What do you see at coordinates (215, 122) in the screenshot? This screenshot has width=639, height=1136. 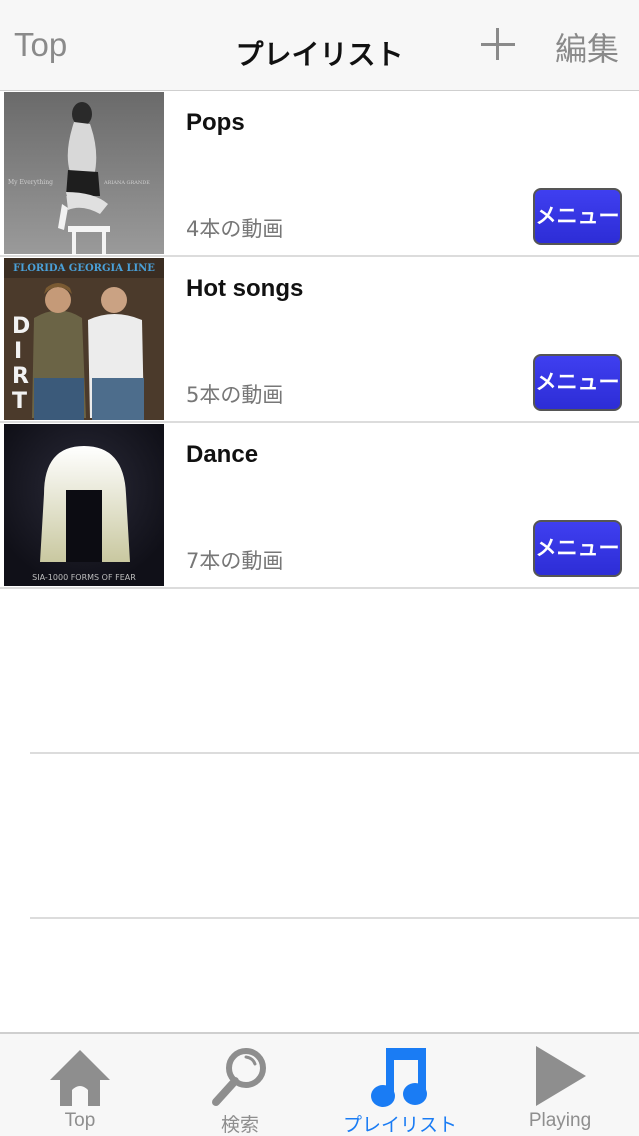 I see `playlist-title: Pops` at bounding box center [215, 122].